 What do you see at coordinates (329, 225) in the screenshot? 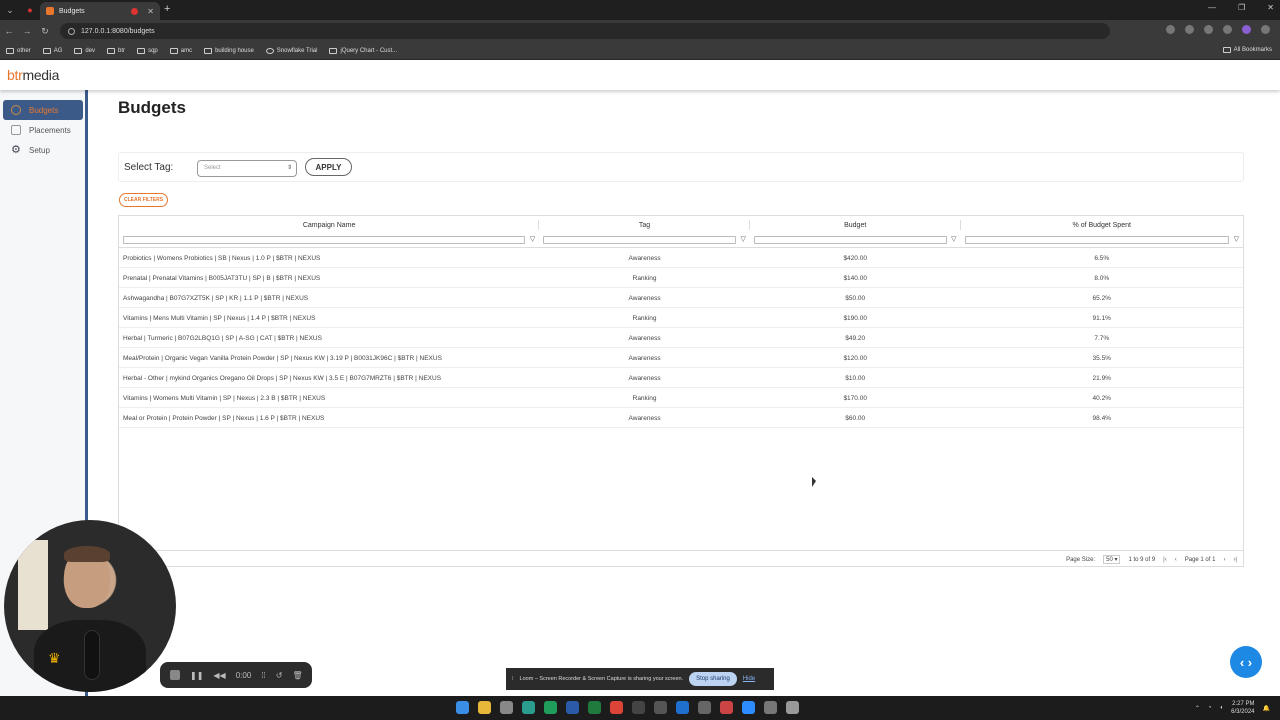
I see `column-header-campaign-name: Campaign Name` at bounding box center [329, 225].